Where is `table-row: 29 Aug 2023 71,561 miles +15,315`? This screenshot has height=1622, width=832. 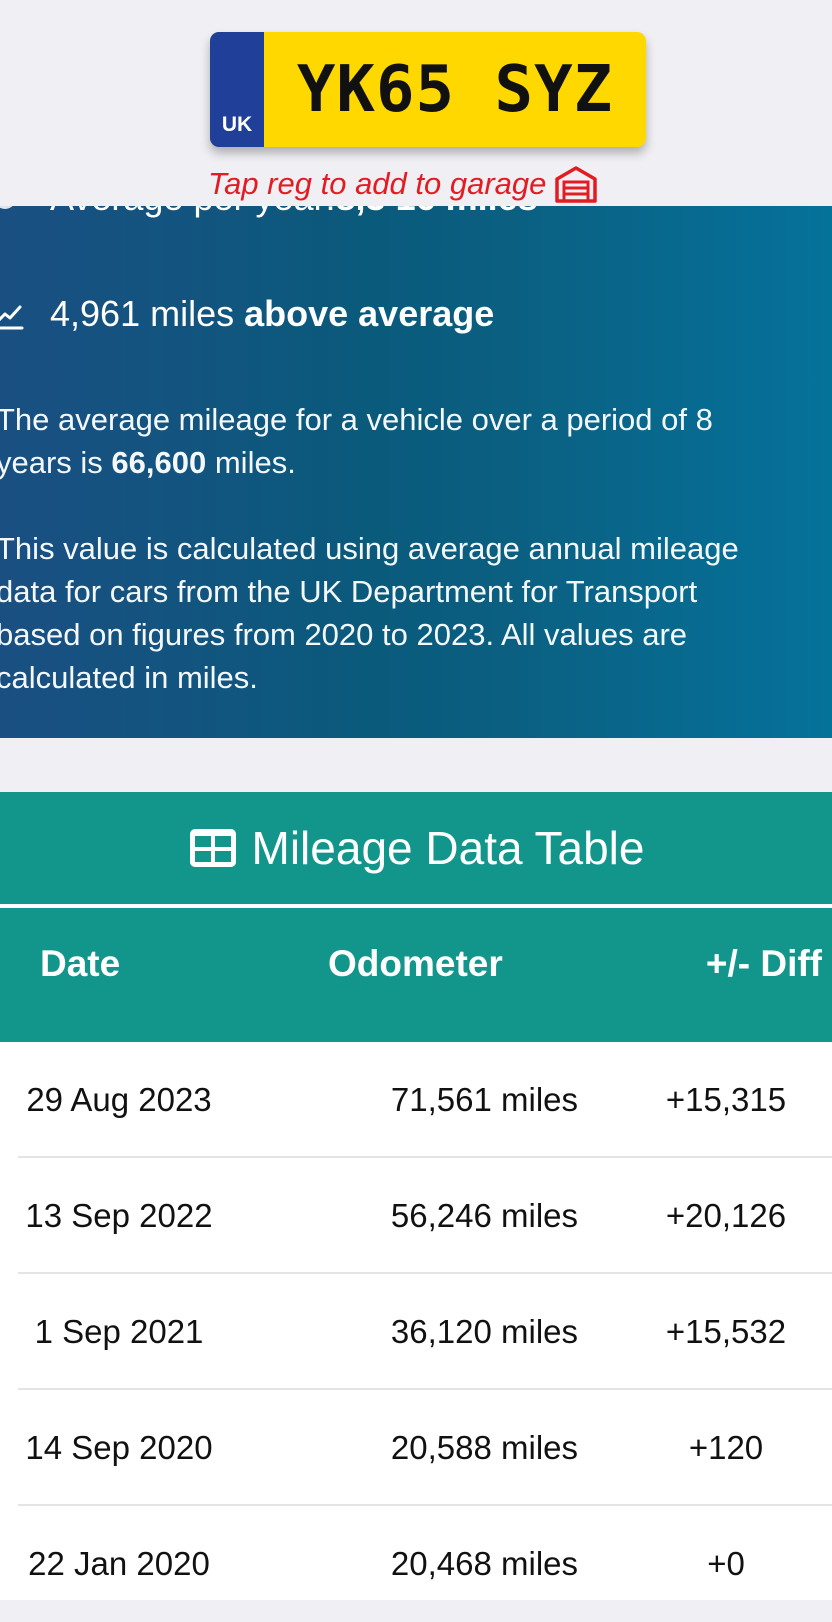
table-row: 29 Aug 2023 71,561 miles +15,315 is located at coordinates (416, 1100).